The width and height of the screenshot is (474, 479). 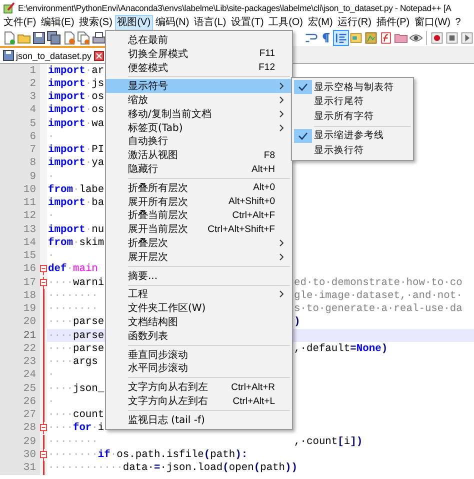 What do you see at coordinates (199, 155) in the screenshot?
I see `menu-item: 激活从视图 F8` at bounding box center [199, 155].